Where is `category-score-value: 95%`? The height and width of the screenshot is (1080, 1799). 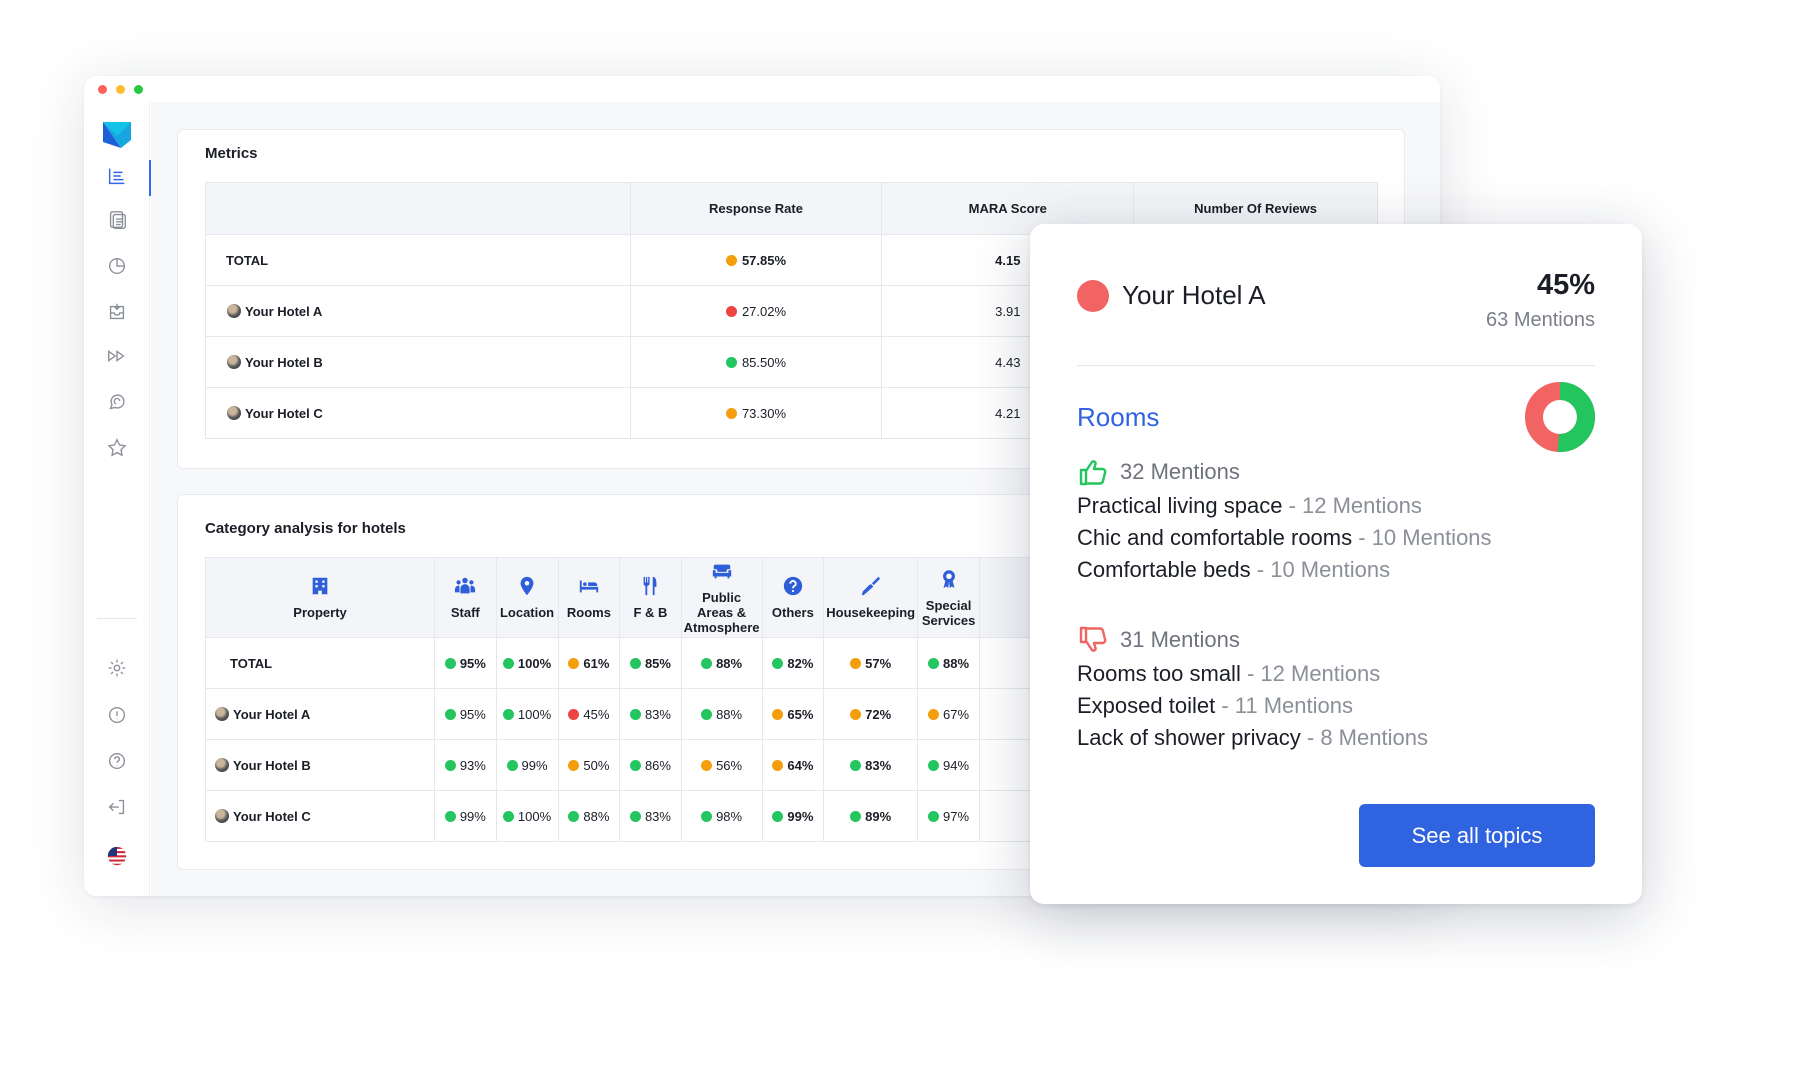 category-score-value: 95% is located at coordinates (472, 663).